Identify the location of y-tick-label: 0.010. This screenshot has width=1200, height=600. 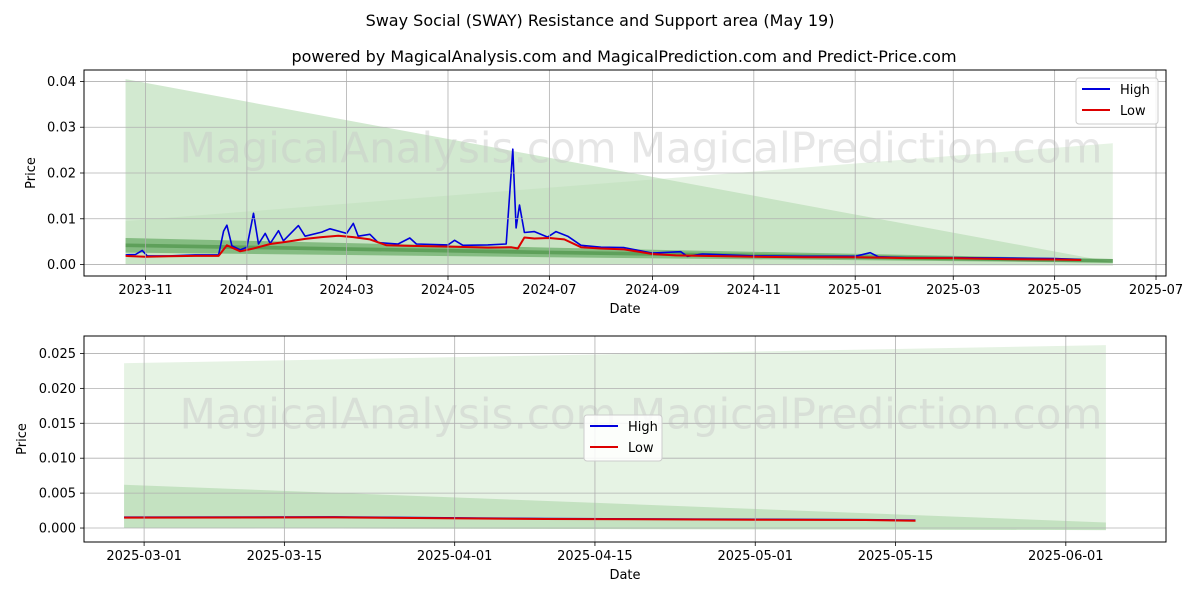
(57, 459).